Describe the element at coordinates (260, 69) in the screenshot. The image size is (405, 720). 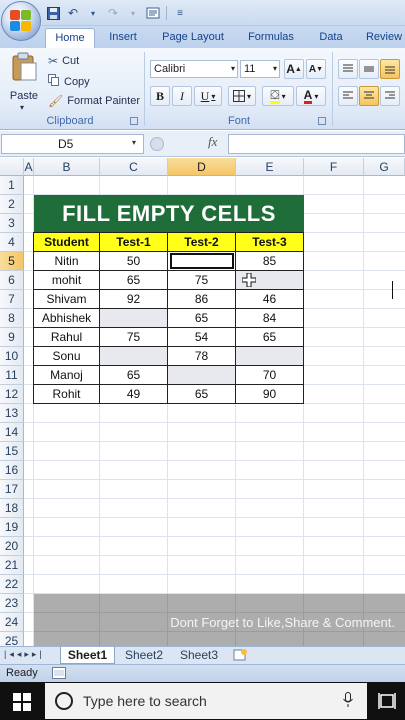
I see `font-size-select: 11 ▾` at that location.